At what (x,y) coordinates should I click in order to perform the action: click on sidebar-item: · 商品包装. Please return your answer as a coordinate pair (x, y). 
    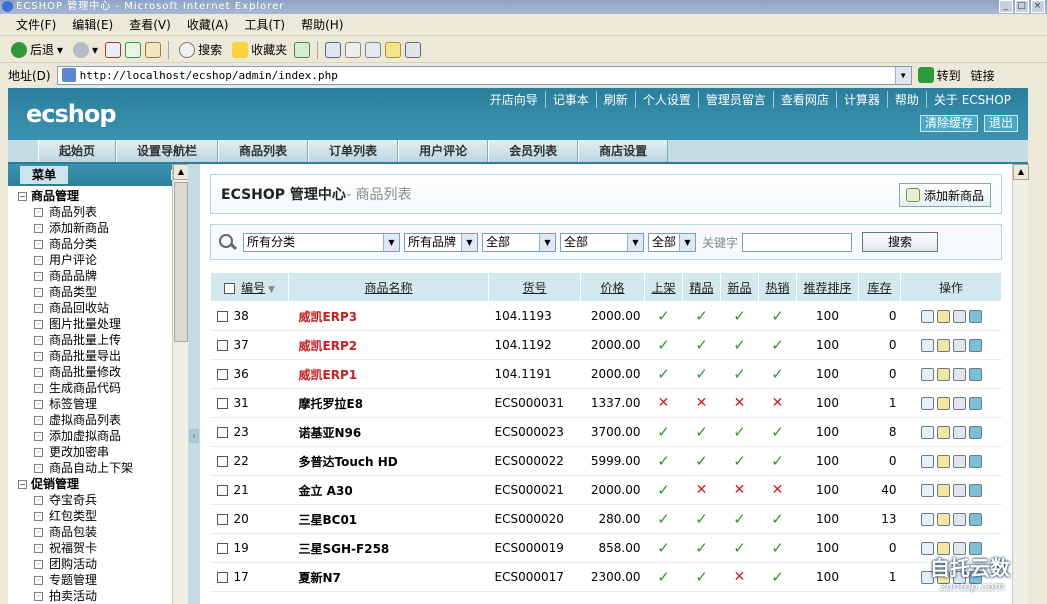
    Looking at the image, I should click on (102, 532).